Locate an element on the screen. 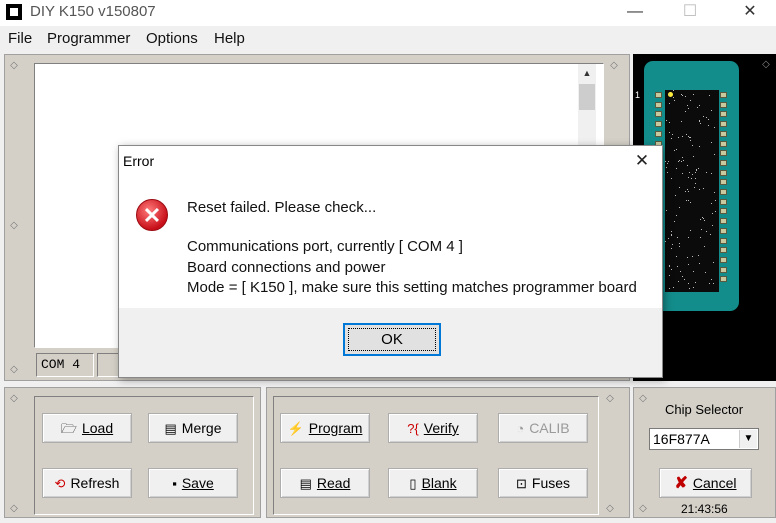  menu-help: Help is located at coordinates (229, 38).